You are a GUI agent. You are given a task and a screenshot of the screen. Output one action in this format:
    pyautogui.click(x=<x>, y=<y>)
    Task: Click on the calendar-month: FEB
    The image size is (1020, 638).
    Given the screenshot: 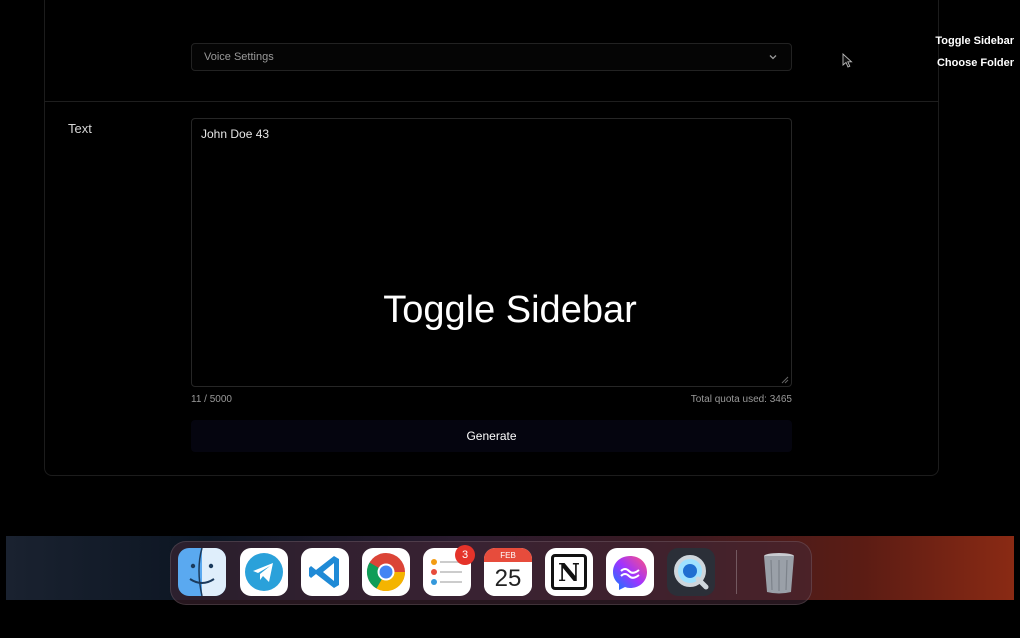 What is the action you would take?
    pyautogui.click(x=508, y=555)
    